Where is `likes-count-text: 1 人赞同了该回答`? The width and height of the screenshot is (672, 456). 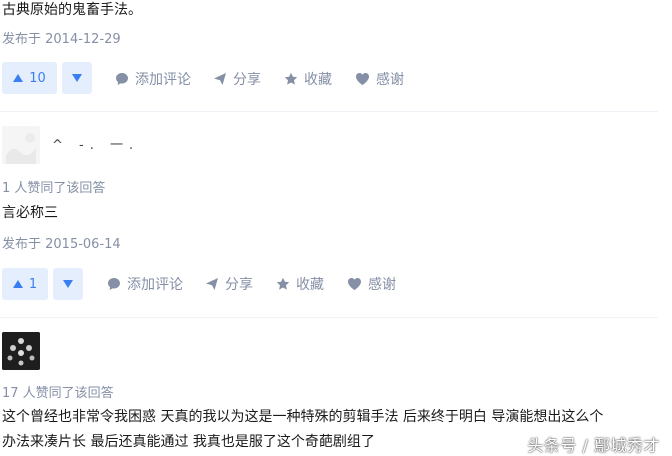 likes-count-text: 1 人赞同了该回答 is located at coordinates (53, 186).